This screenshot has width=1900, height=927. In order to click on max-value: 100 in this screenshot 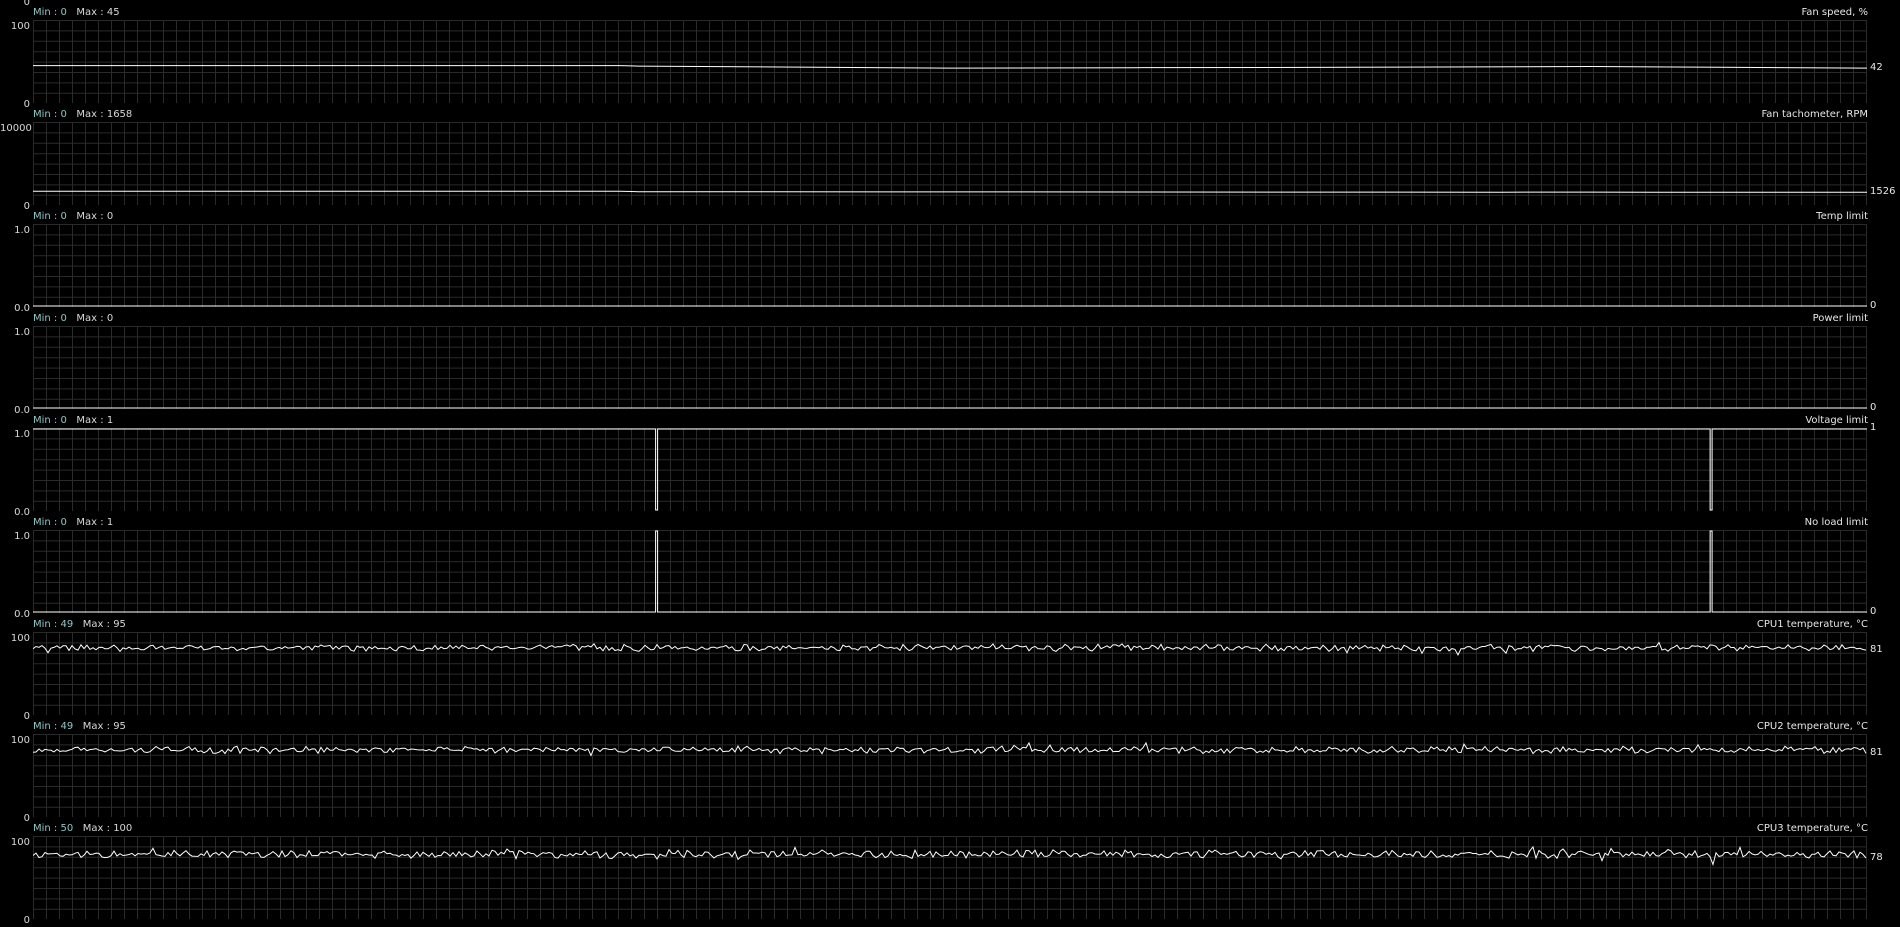, I will do `click(123, 828)`.